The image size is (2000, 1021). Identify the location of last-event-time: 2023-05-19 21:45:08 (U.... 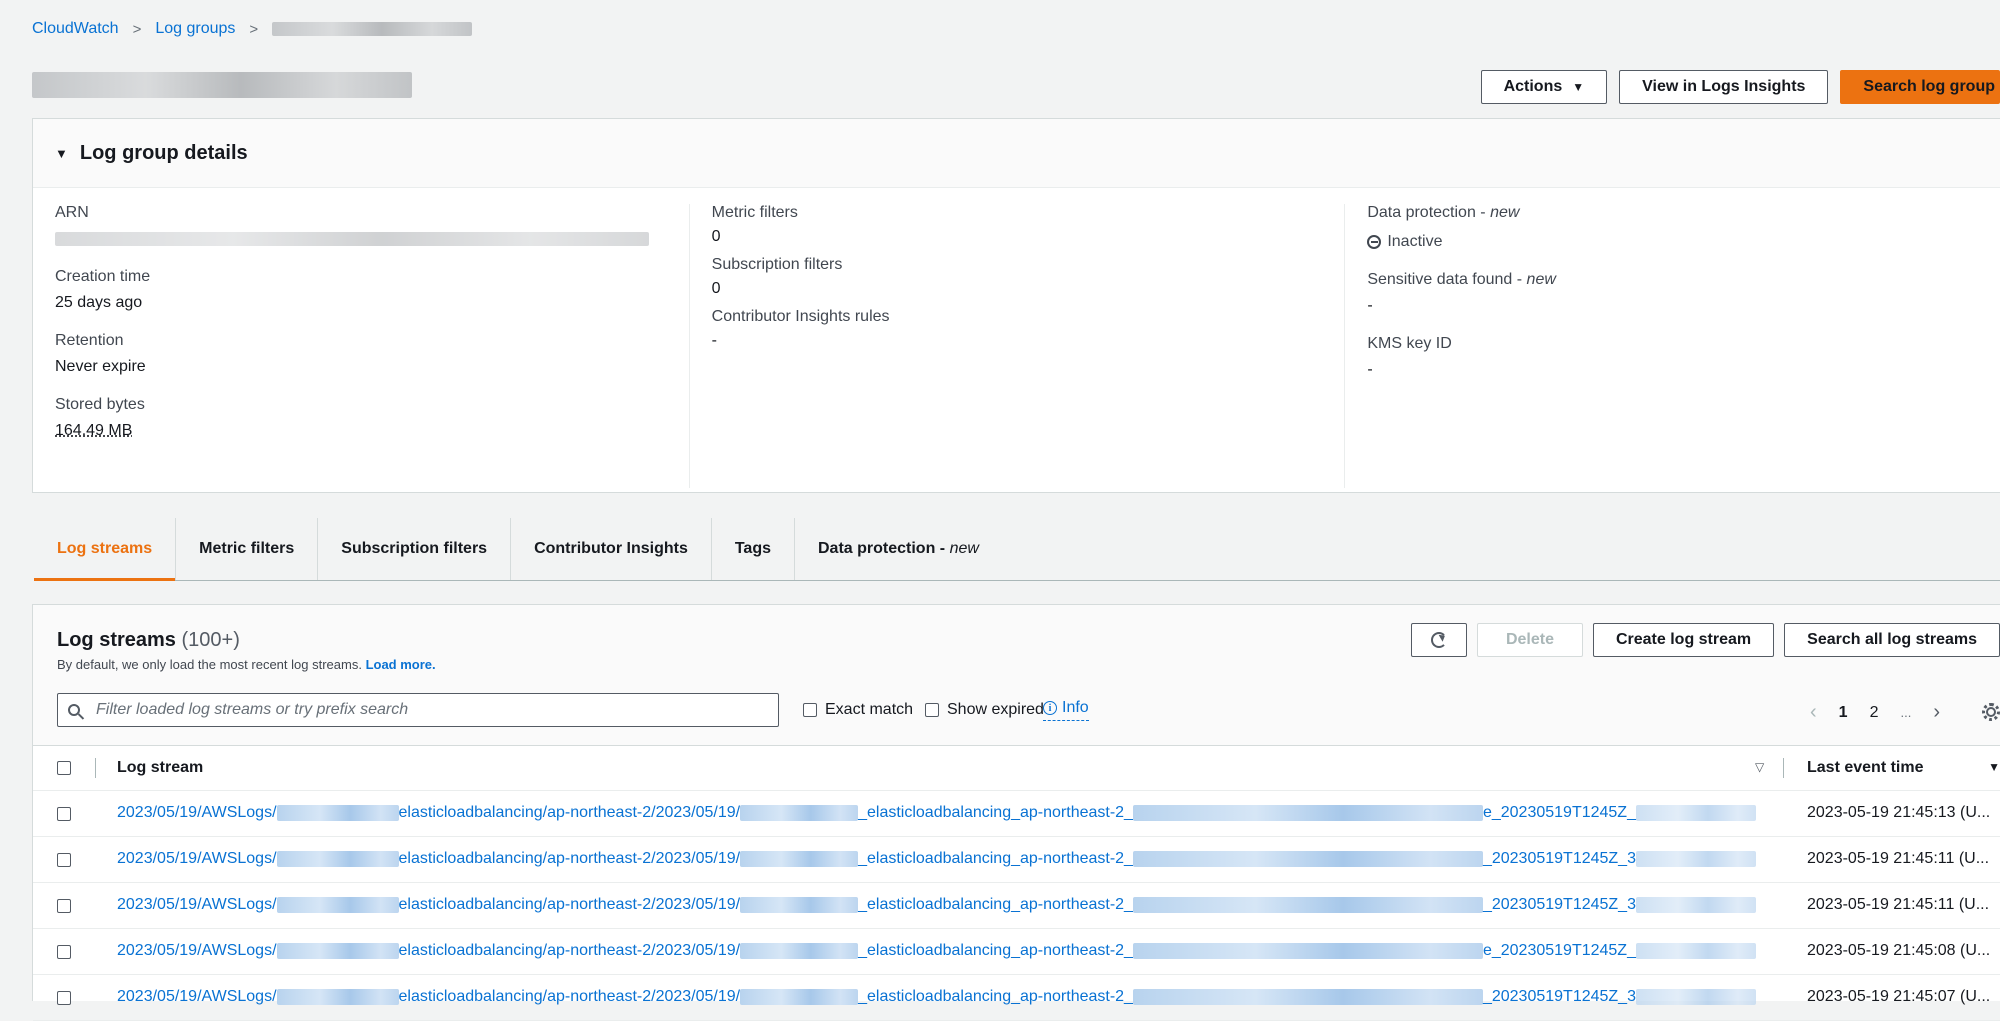
(1899, 950).